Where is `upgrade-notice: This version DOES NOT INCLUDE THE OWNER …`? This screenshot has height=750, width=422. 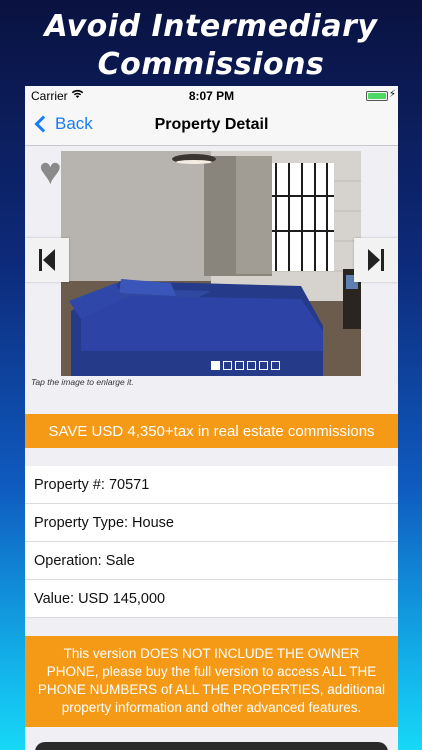
upgrade-notice: This version DOES NOT INCLUDE THE OWNER … is located at coordinates (211, 681).